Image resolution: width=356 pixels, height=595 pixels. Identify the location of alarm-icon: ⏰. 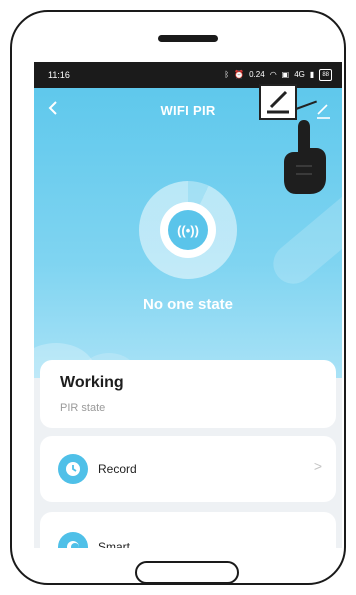
(239, 74).